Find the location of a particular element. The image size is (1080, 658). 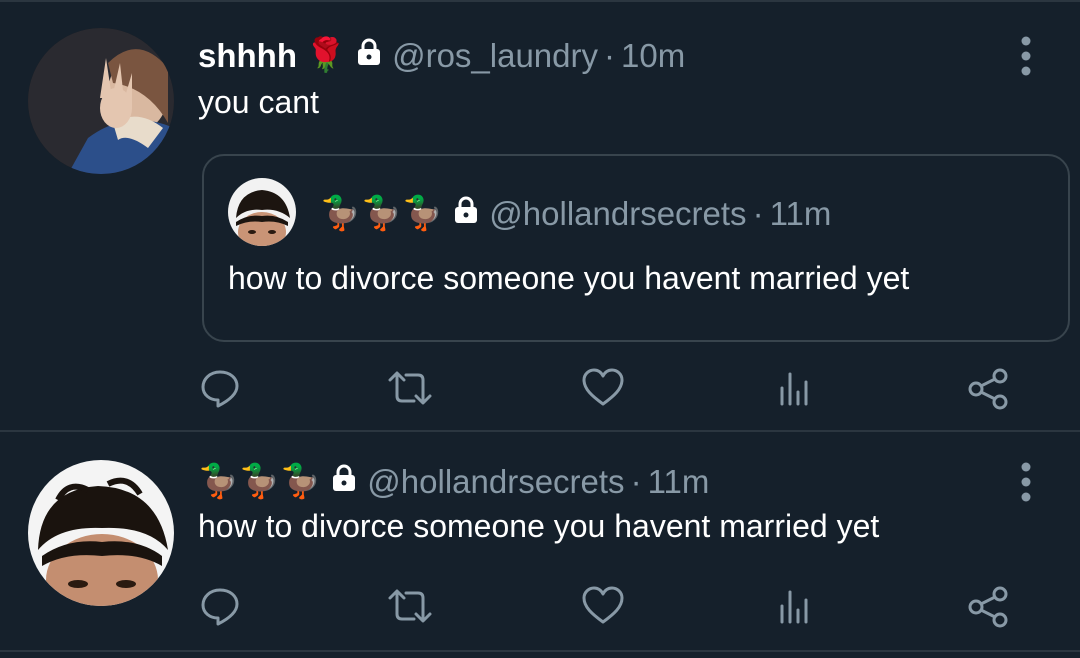

tweet-text: you cant is located at coordinates (258, 102).